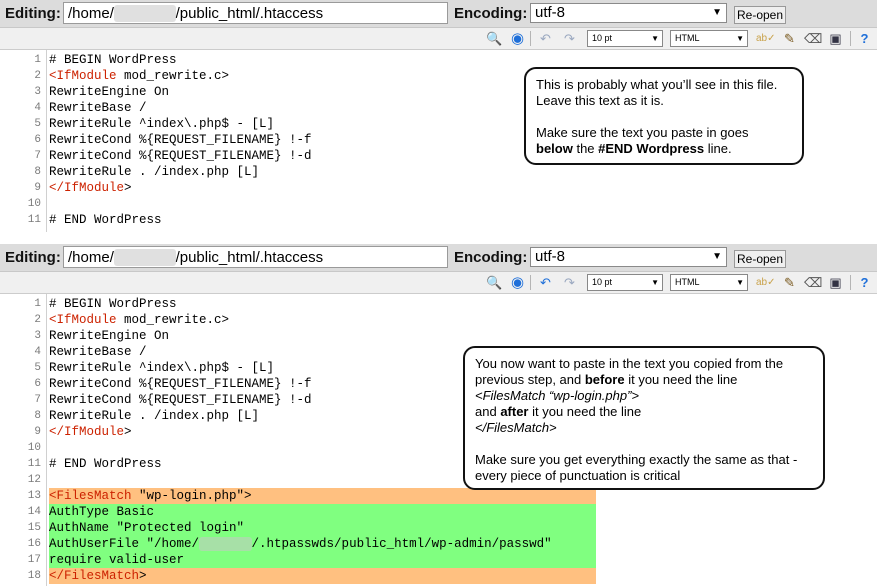 The width and height of the screenshot is (877, 586). I want to click on code-line: 11 # END WordPress, so click(438, 220).